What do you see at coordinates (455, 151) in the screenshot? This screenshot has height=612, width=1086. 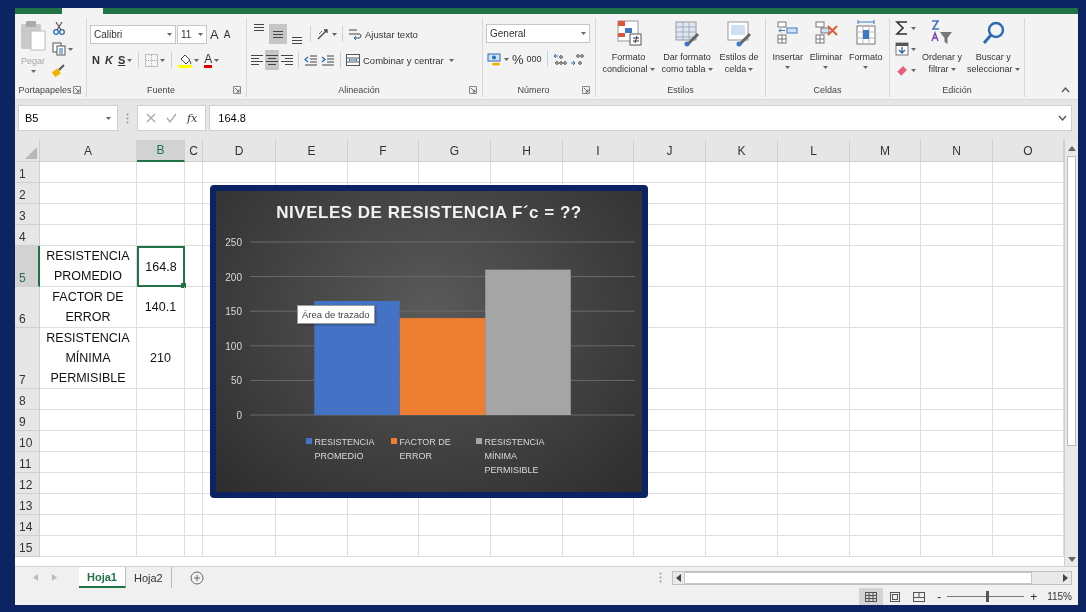 I see `column-header: G` at bounding box center [455, 151].